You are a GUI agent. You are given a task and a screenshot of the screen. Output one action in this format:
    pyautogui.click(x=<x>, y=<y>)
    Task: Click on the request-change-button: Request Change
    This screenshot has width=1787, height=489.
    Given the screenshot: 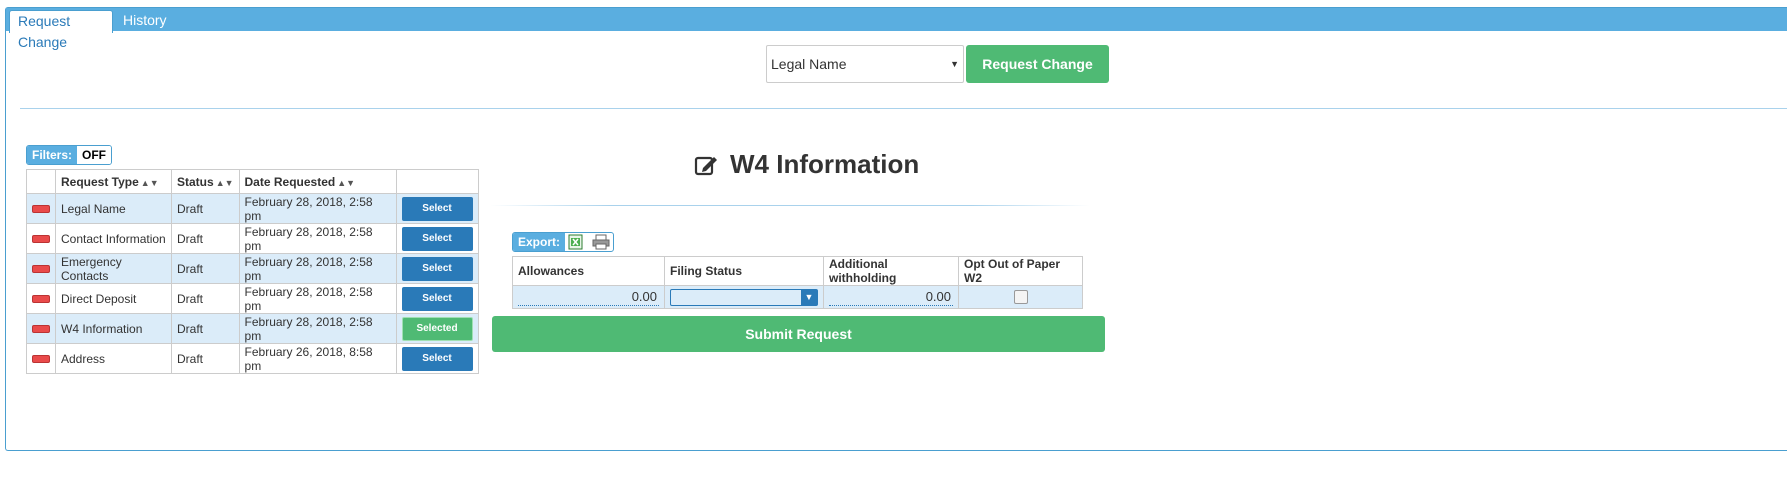 What is the action you would take?
    pyautogui.click(x=1037, y=64)
    